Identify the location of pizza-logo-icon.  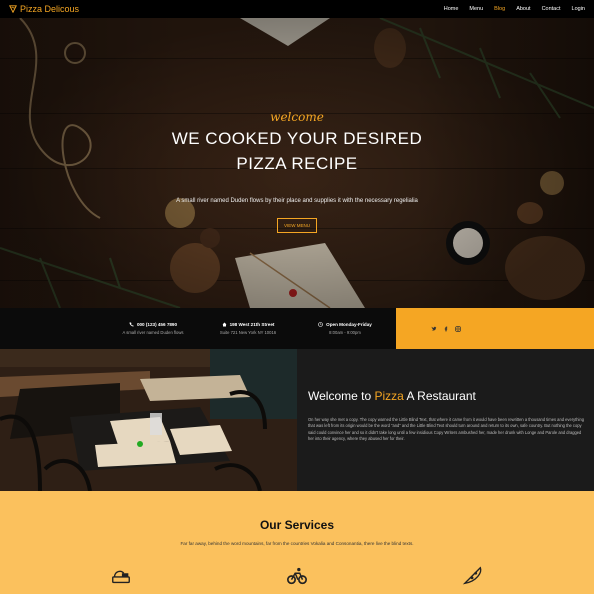
(13, 9).